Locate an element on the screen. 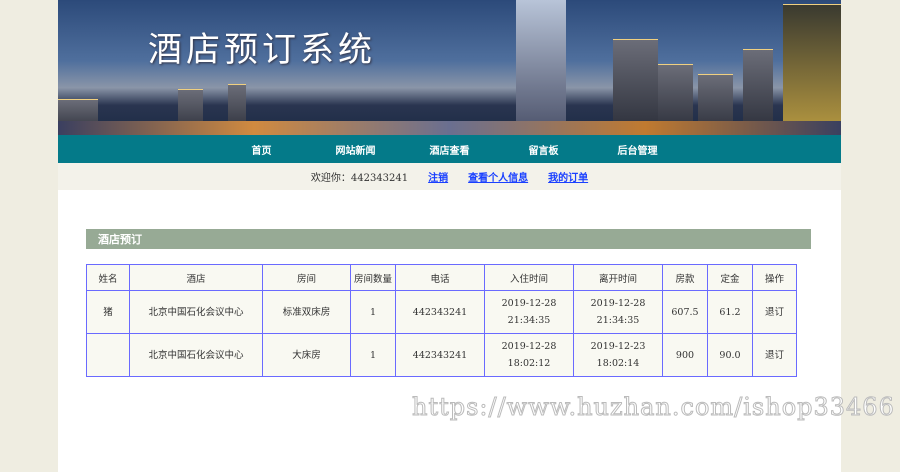  nav-hotels: 酒店查看 is located at coordinates (450, 149).